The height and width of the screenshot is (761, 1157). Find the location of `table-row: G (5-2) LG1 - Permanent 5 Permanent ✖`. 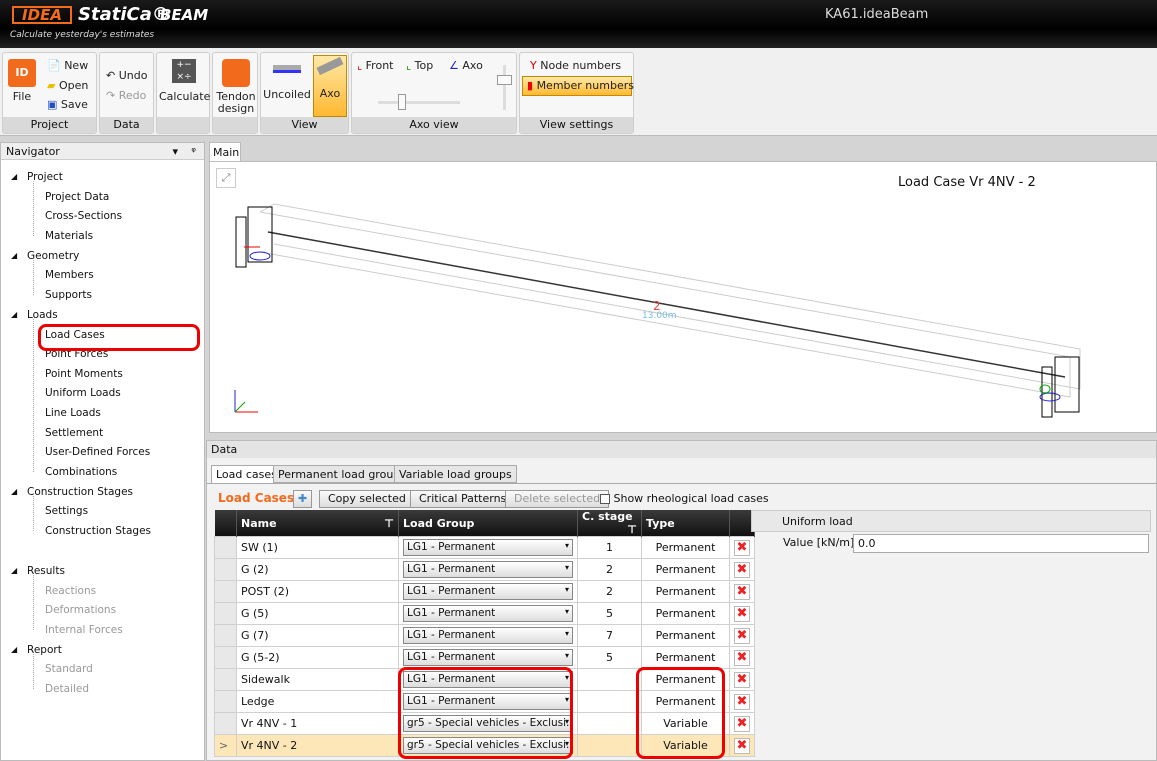

table-row: G (5-2) LG1 - Permanent 5 Permanent ✖ is located at coordinates (484, 657).